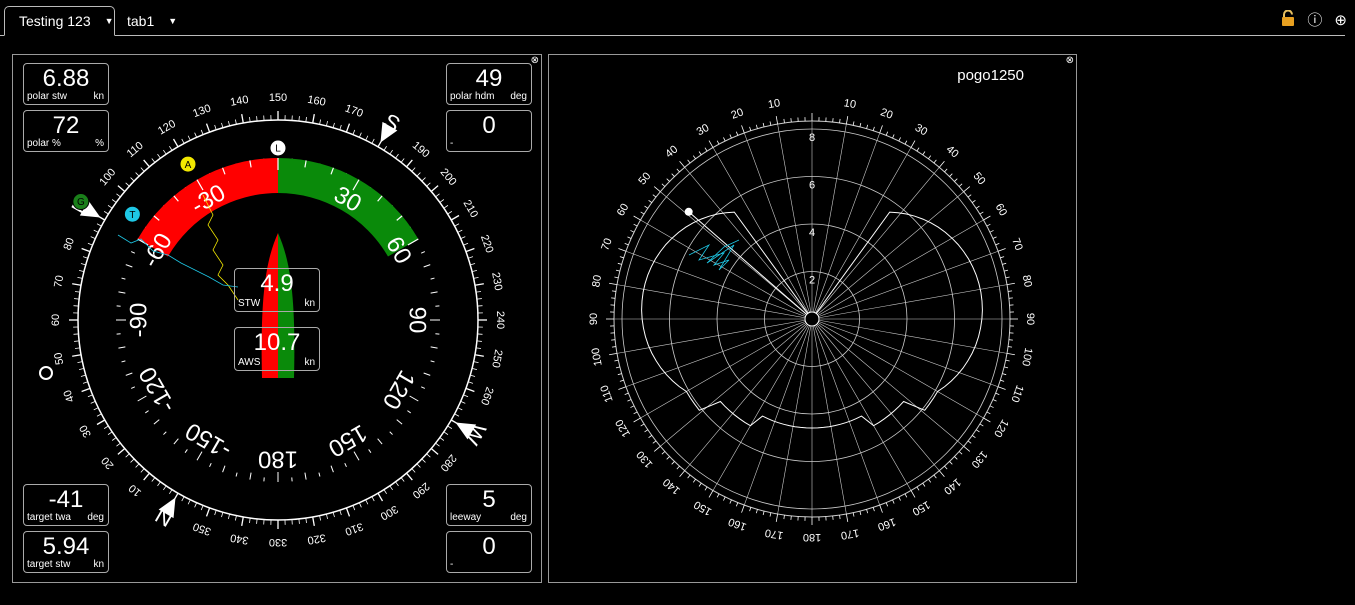 This screenshot has height=605, width=1355. What do you see at coordinates (69, 244) in the screenshot?
I see `compass-degree-label: 80` at bounding box center [69, 244].